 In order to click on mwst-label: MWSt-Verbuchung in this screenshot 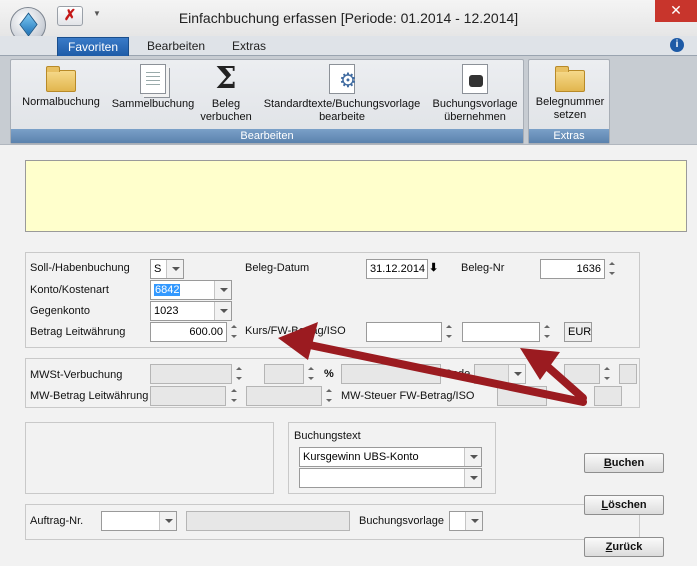, I will do `click(76, 375)`.